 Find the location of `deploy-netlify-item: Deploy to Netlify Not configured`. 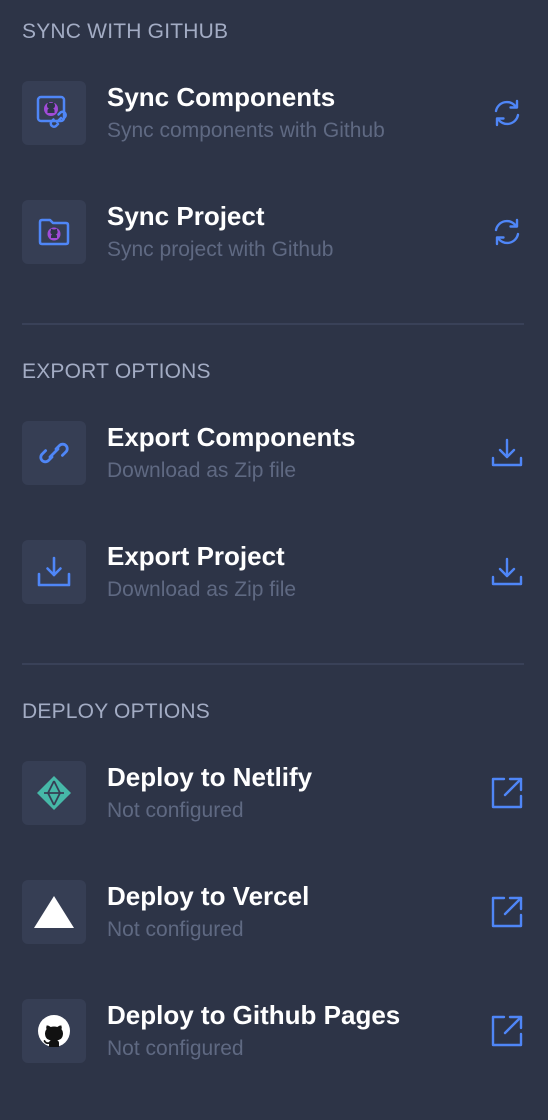

deploy-netlify-item: Deploy to Netlify Not configured is located at coordinates (274, 801).